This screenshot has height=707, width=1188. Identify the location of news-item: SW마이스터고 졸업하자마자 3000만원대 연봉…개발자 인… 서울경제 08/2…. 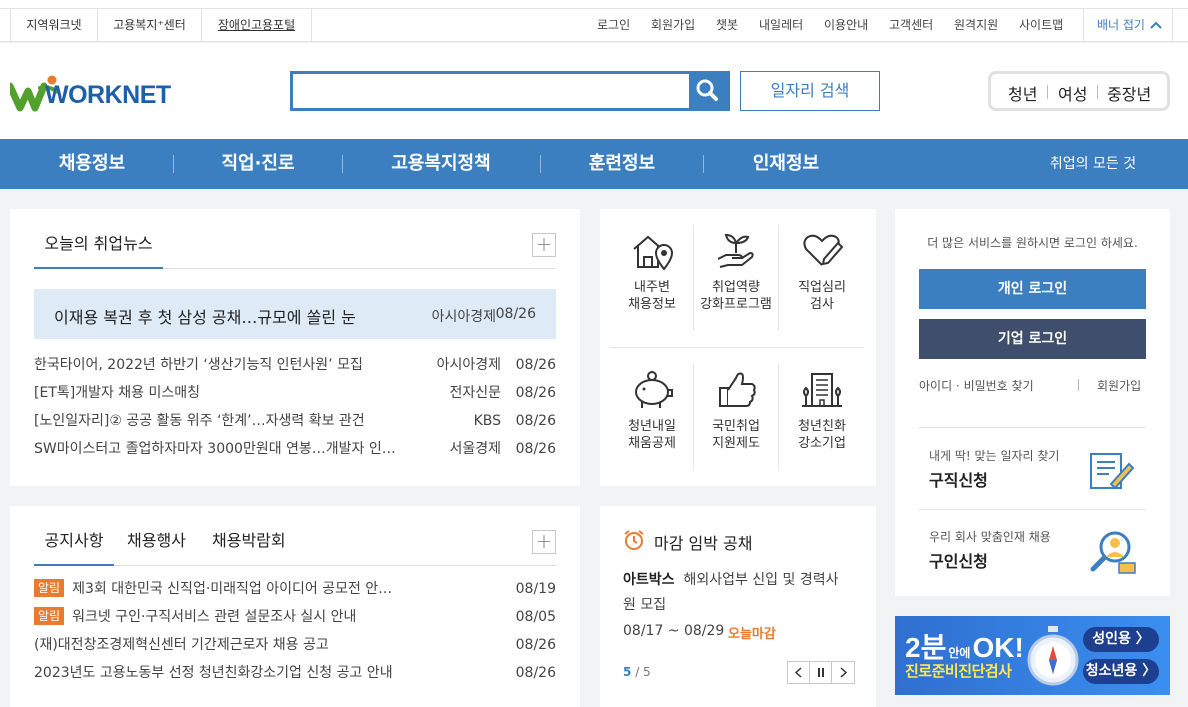
(295, 449).